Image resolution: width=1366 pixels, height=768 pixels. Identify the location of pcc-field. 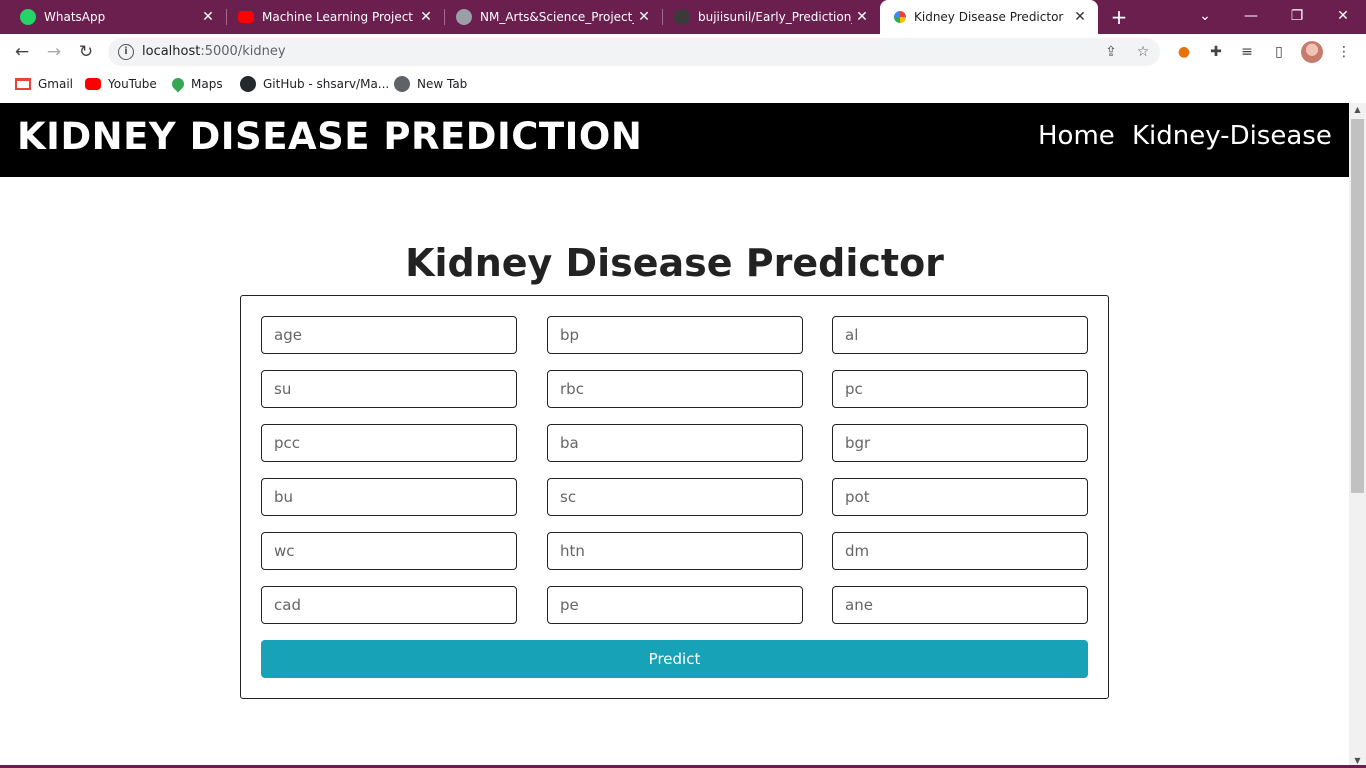
(389, 443).